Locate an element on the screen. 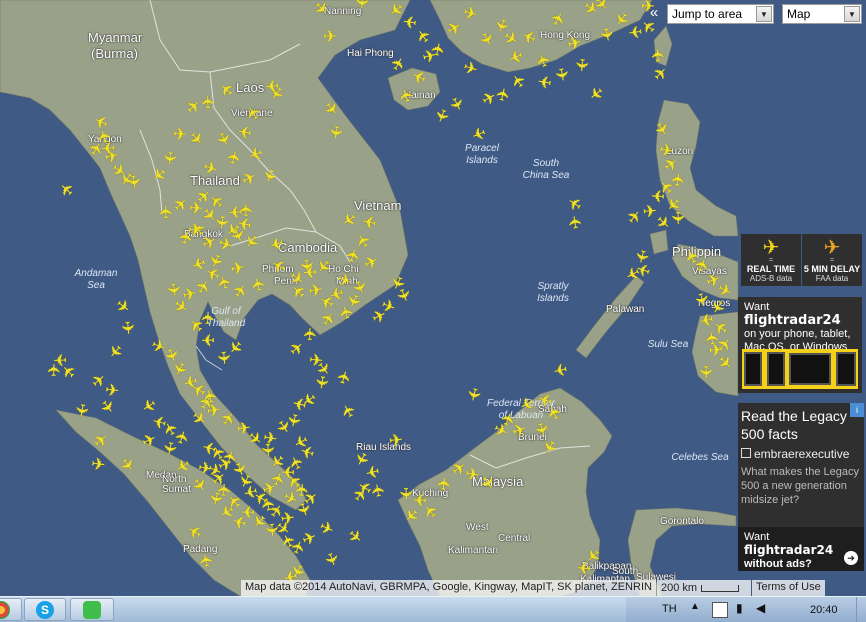  noads-want: Want is located at coordinates (757, 537).